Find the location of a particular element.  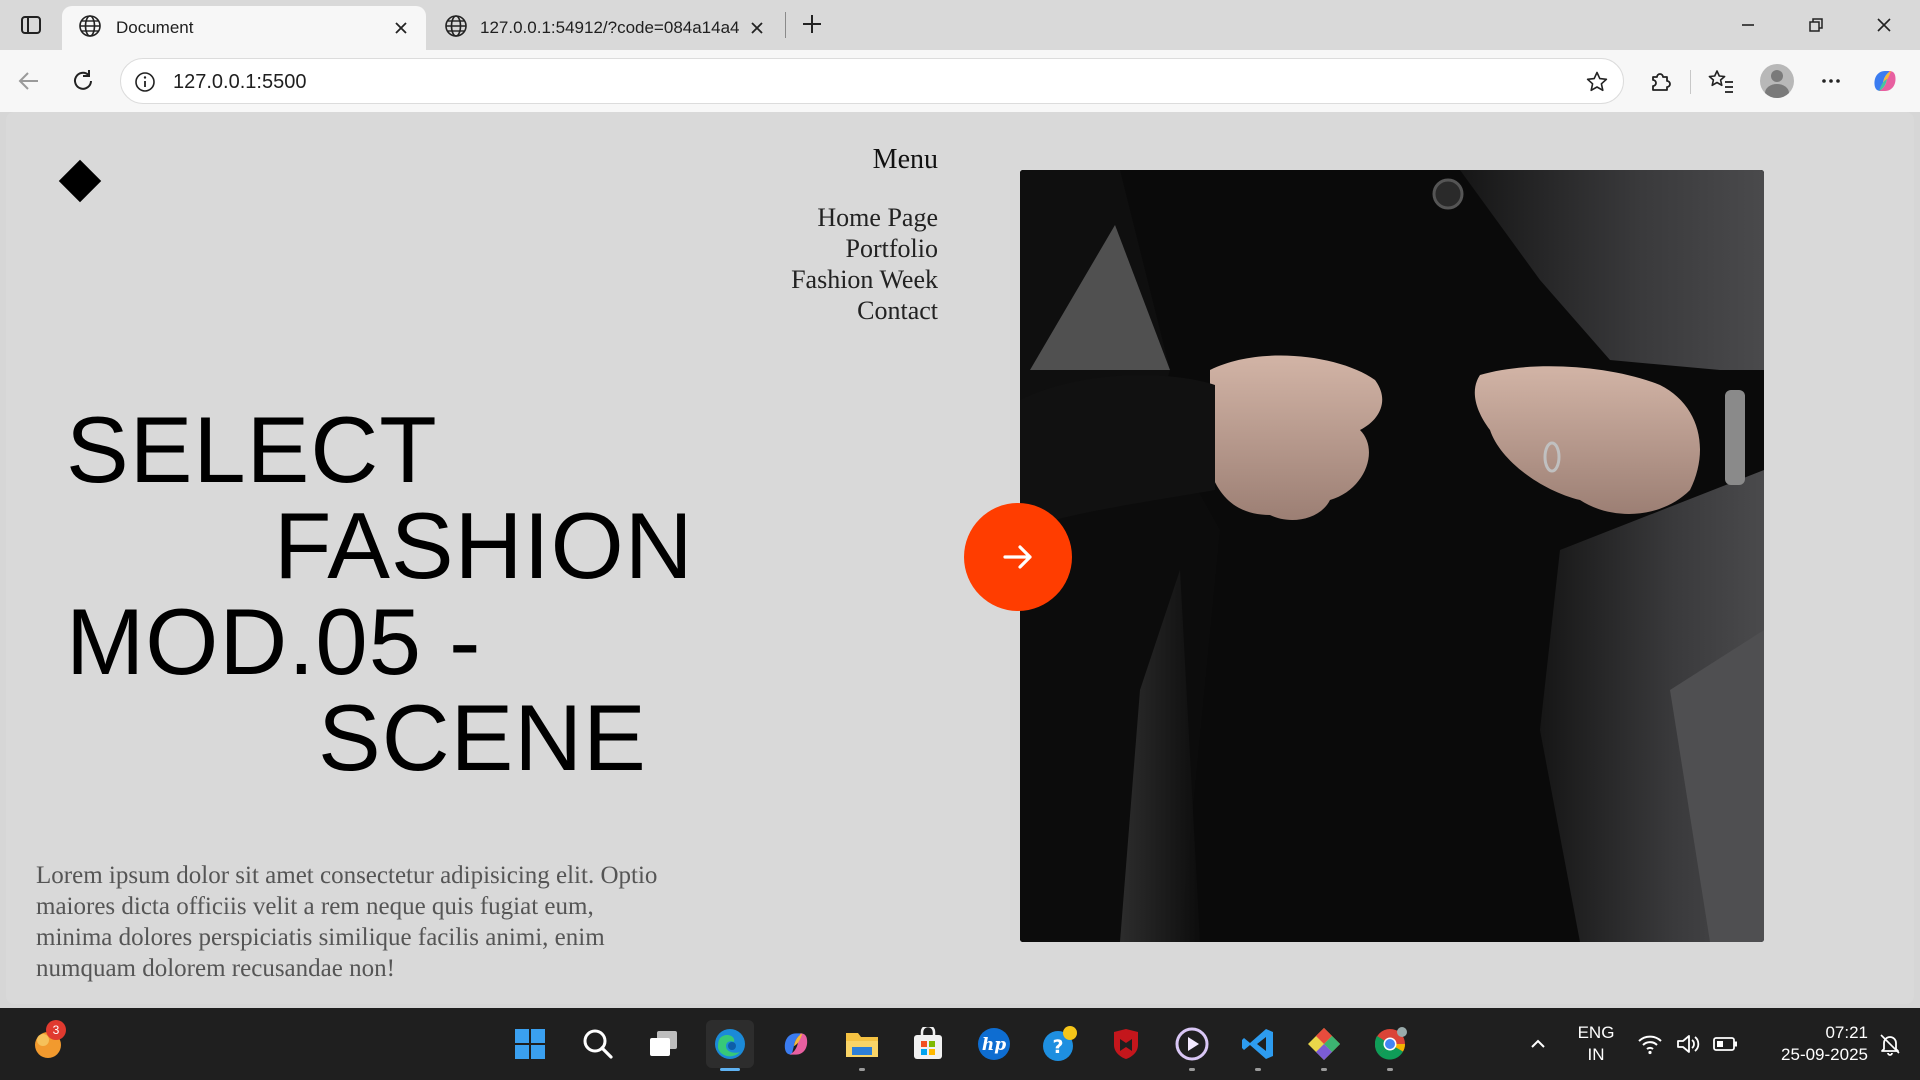

sidebar-toggle-icon is located at coordinates (31, 25).